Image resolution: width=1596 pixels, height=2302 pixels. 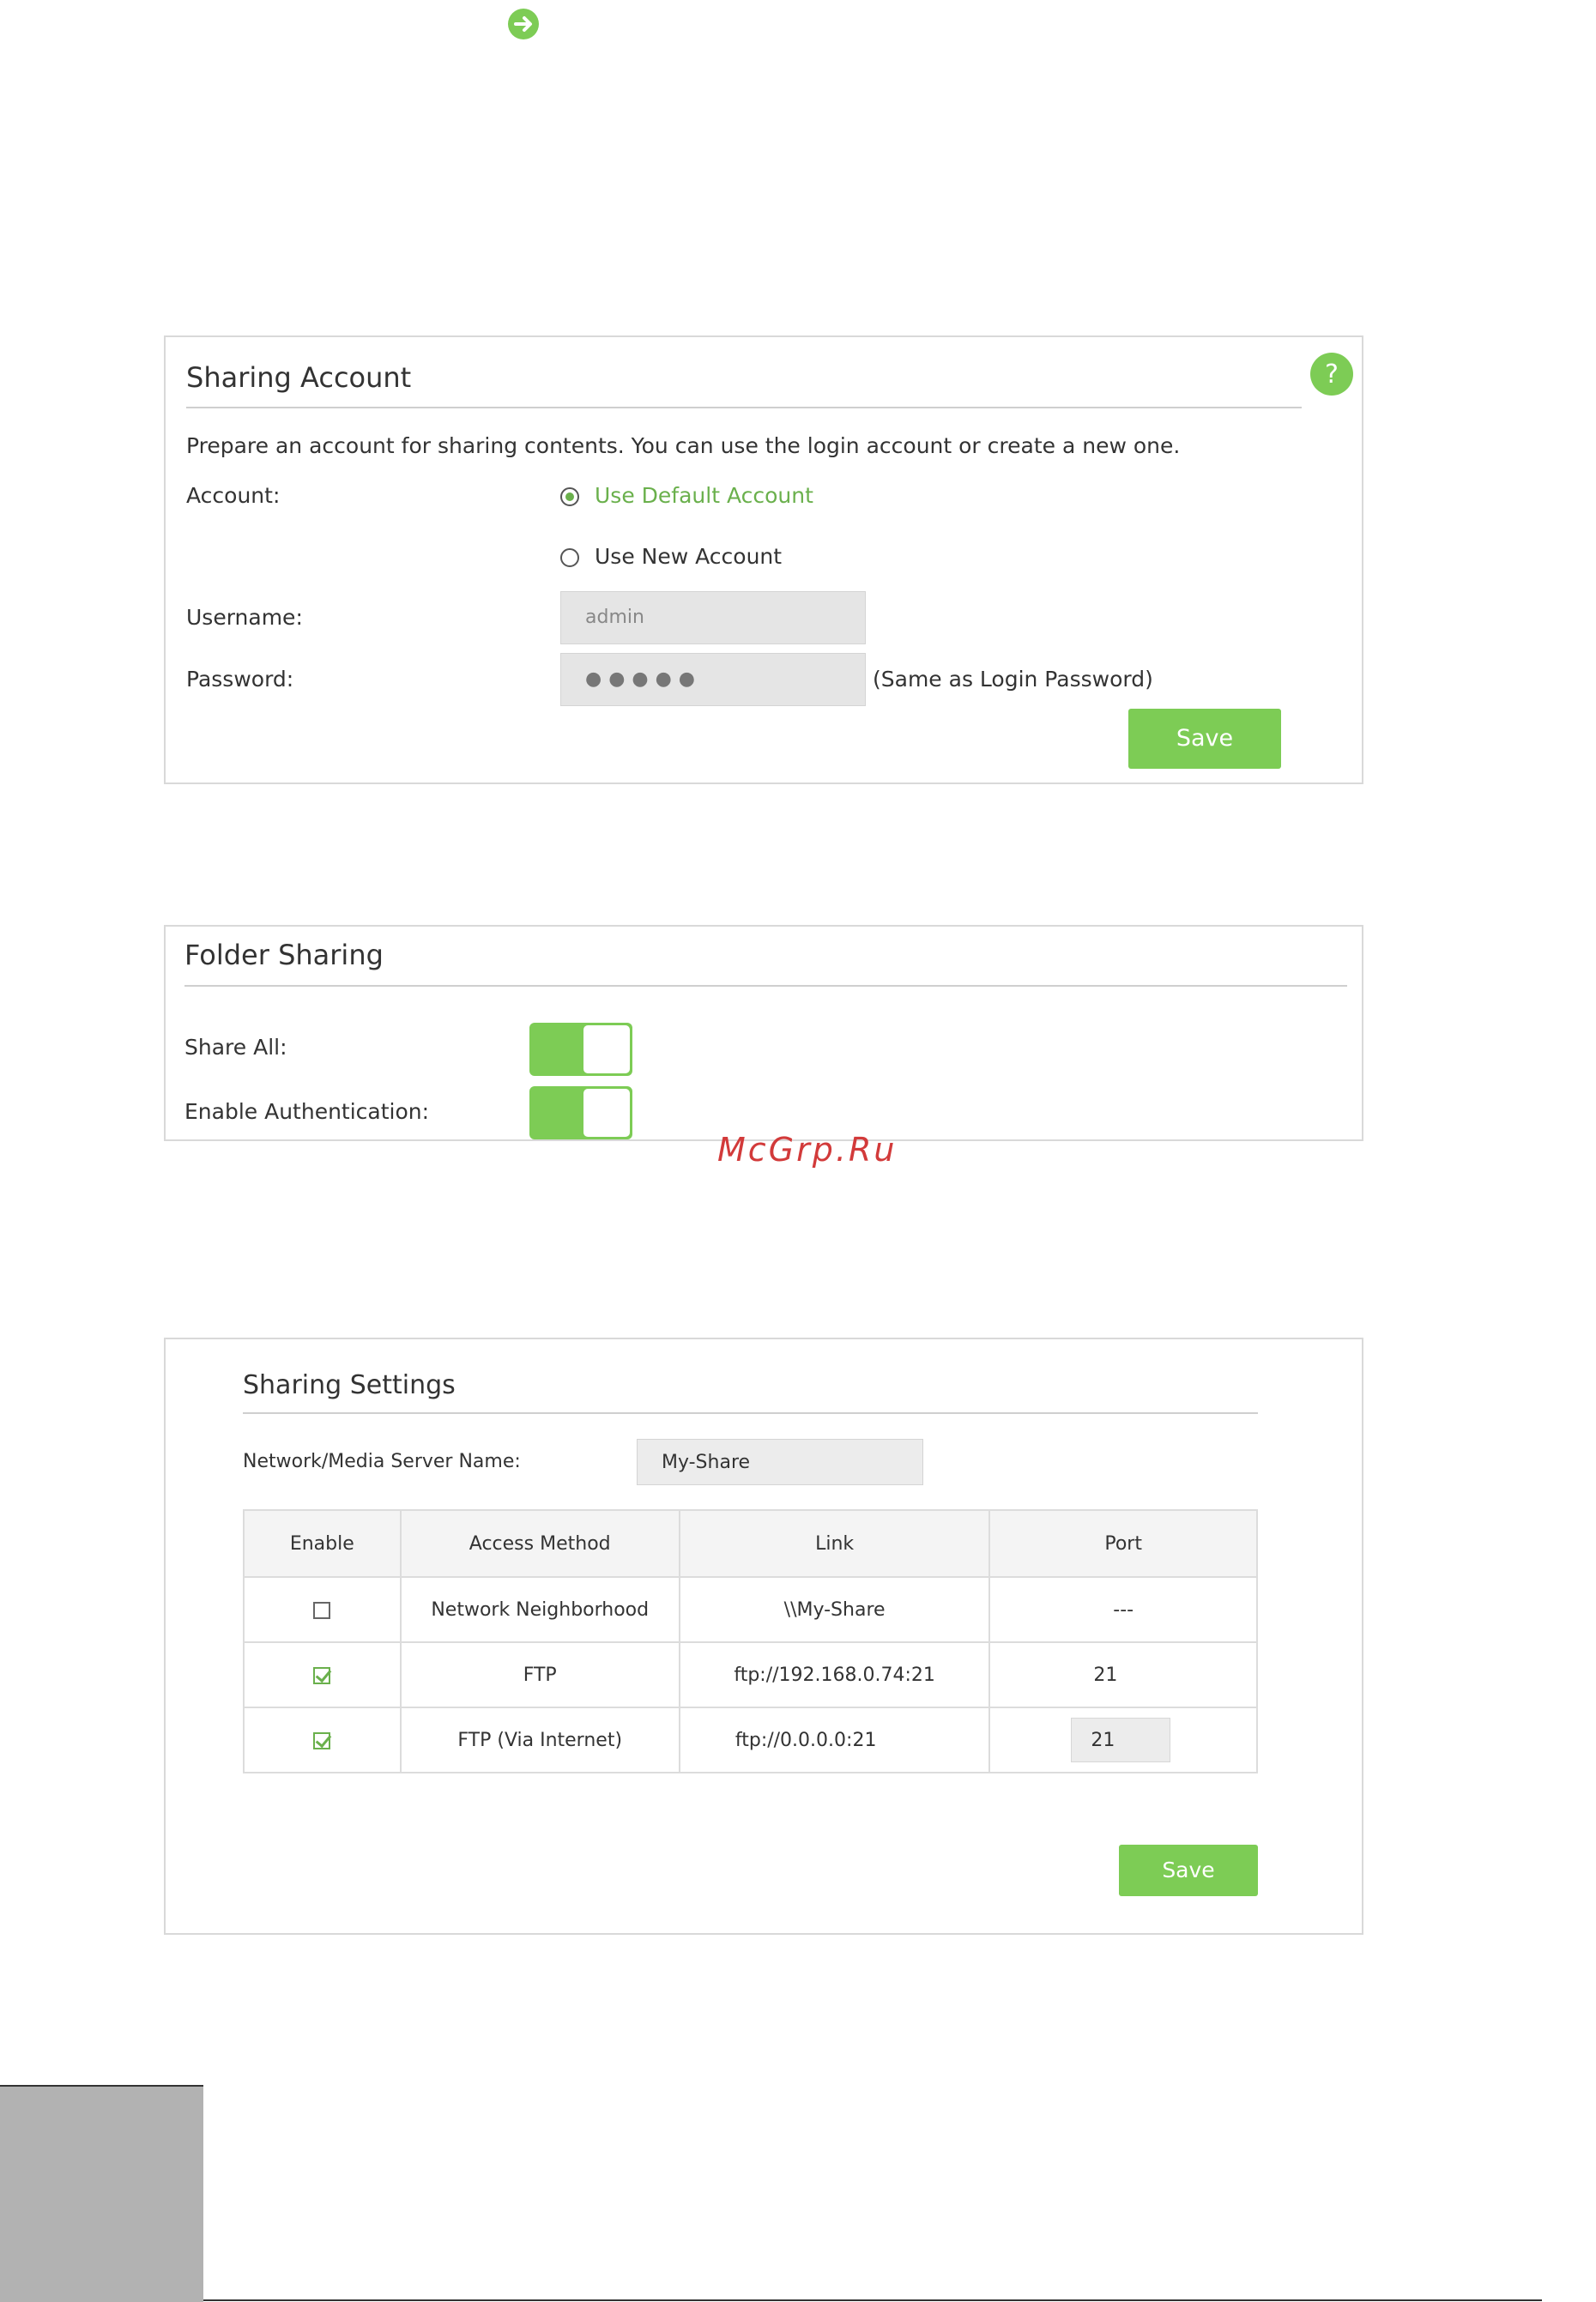 I want to click on username-field: admin, so click(x=713, y=617).